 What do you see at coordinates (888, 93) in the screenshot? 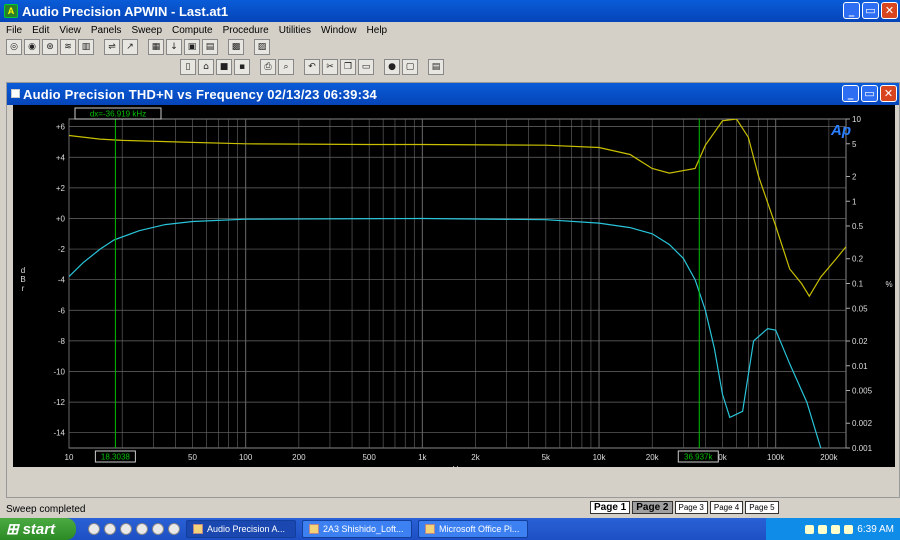
I see `graph-close-button: ✕` at bounding box center [888, 93].